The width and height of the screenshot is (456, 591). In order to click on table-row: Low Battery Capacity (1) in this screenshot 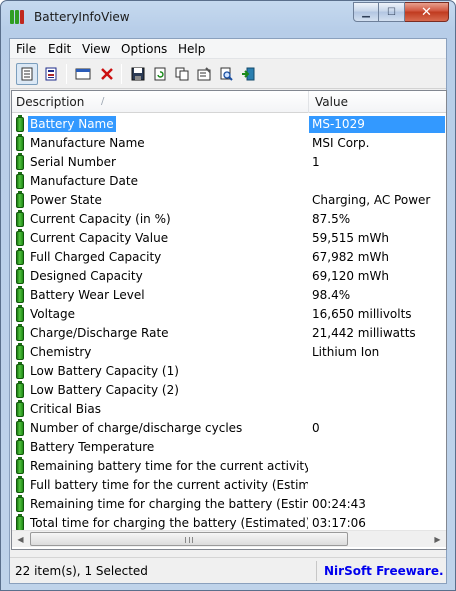, I will do `click(229, 371)`.